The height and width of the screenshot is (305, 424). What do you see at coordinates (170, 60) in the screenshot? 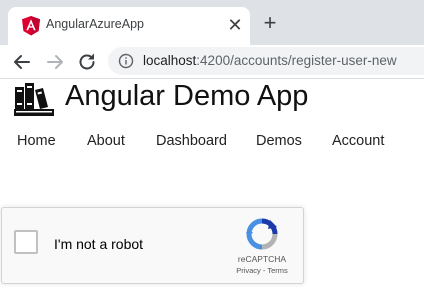
I see `url-host: localhost` at bounding box center [170, 60].